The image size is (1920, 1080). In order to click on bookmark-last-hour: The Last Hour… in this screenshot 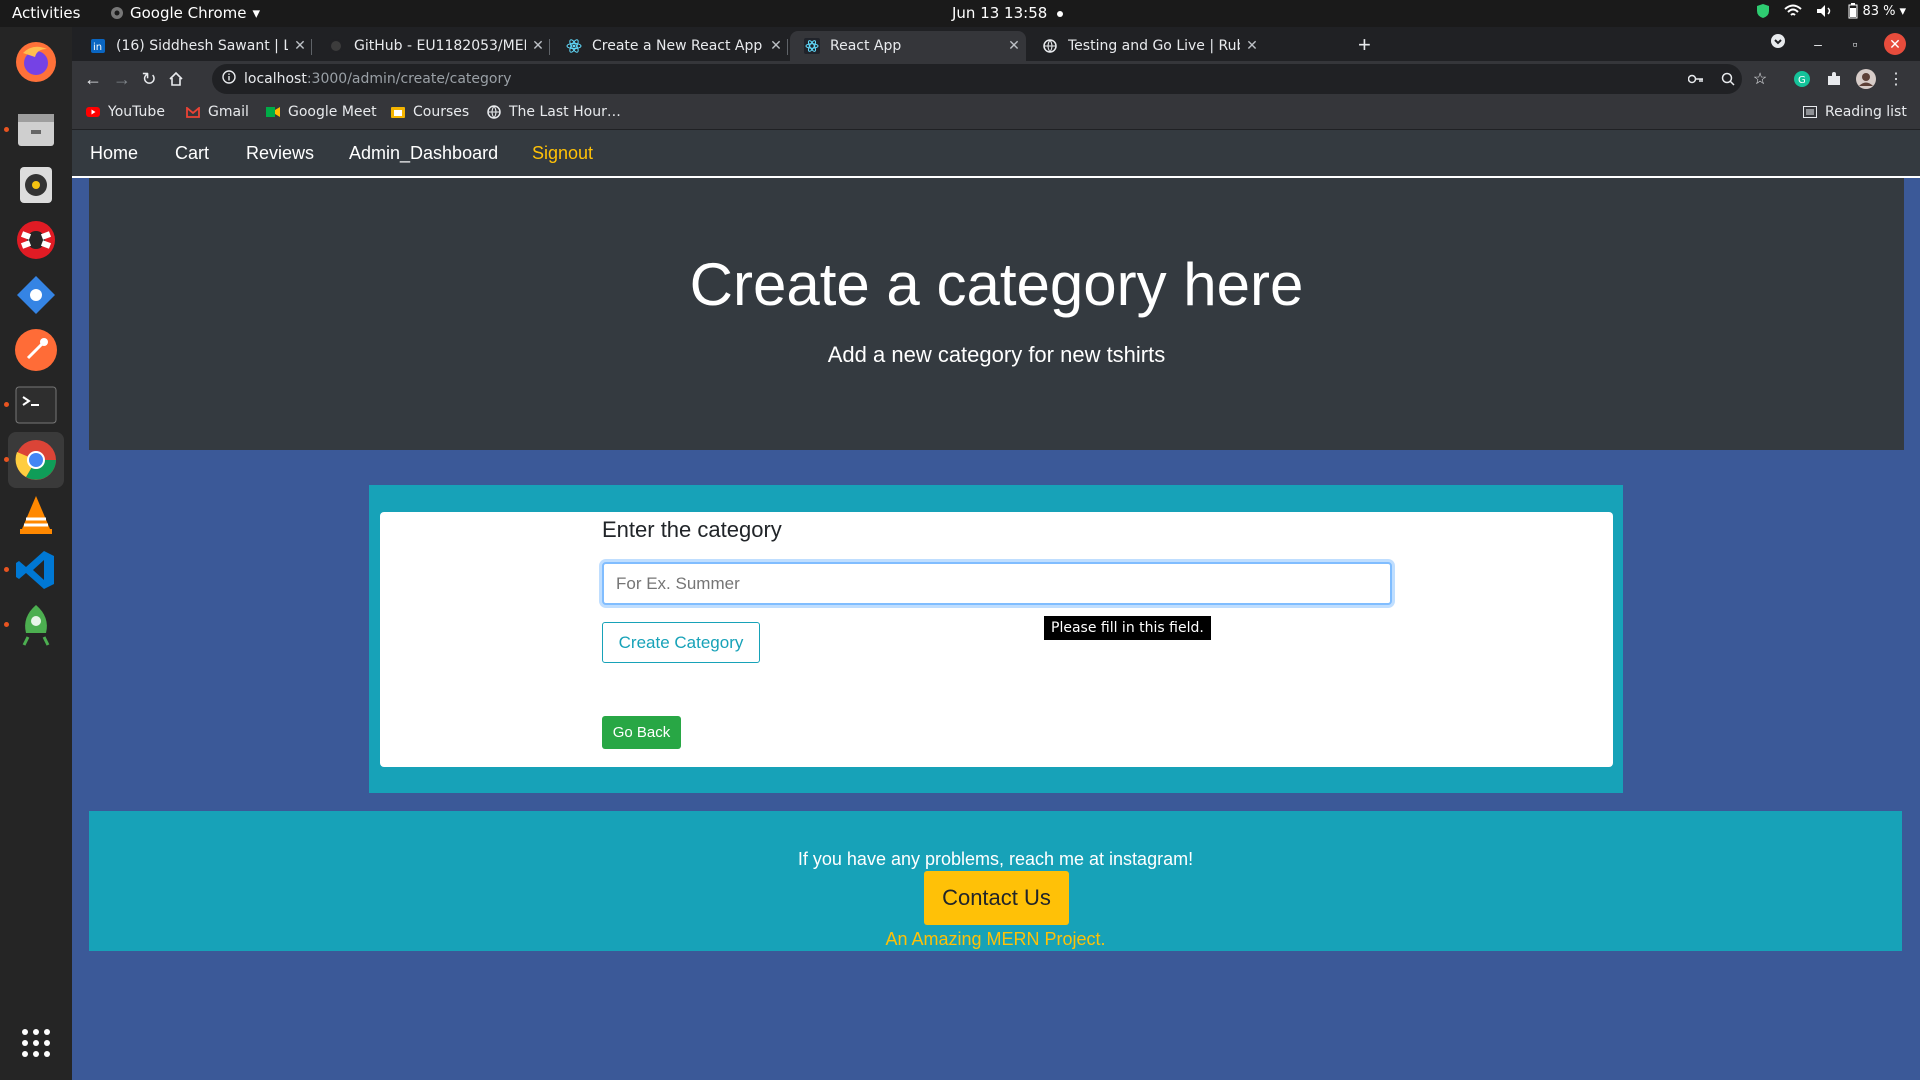, I will do `click(554, 112)`.